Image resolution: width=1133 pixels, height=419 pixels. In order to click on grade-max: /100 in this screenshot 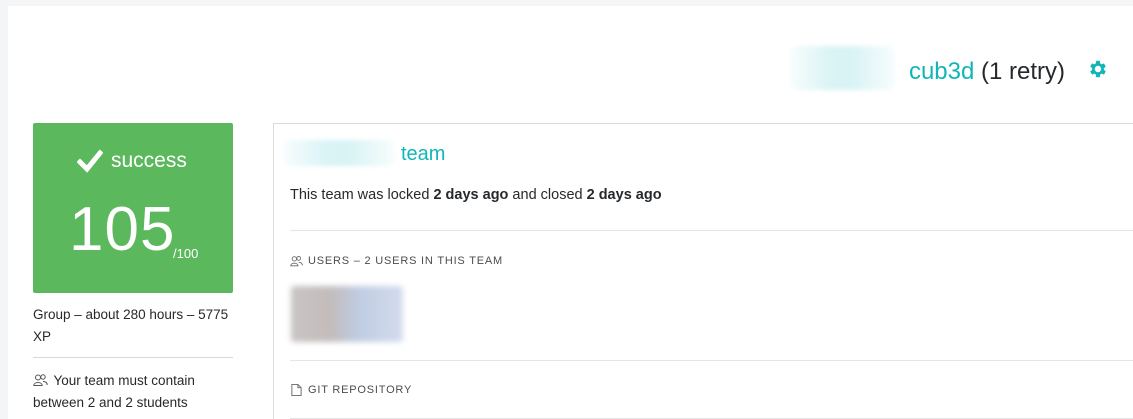, I will do `click(186, 253)`.